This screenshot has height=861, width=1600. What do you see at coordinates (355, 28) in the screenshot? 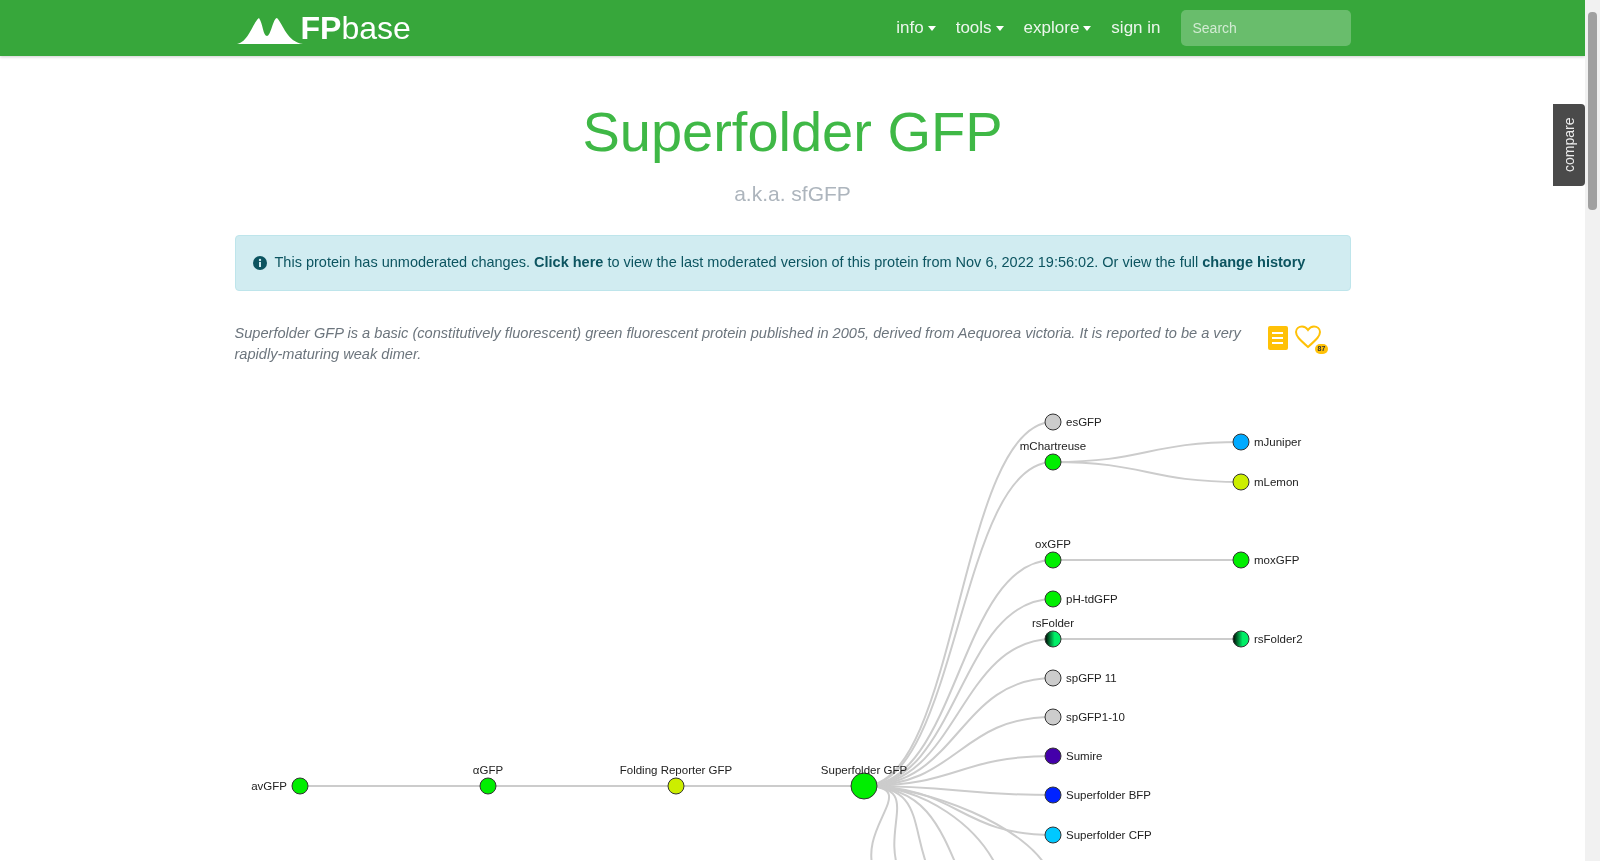
I see `logo-text: FPbase` at bounding box center [355, 28].